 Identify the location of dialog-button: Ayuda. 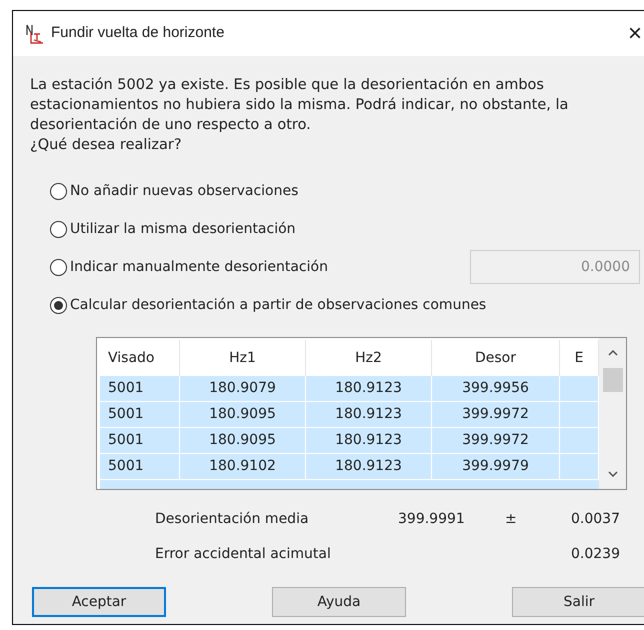
(339, 602).